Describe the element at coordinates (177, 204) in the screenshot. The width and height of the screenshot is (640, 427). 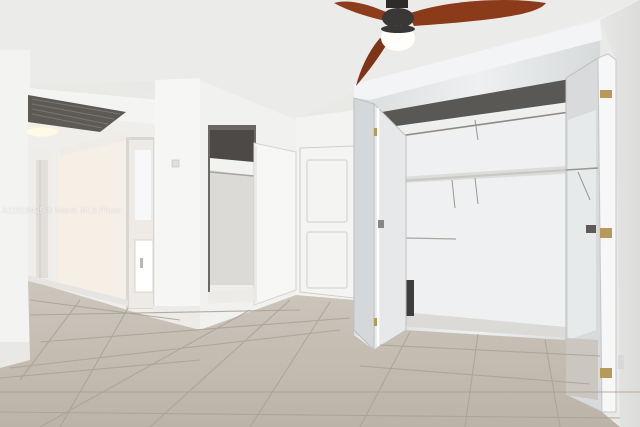
I see `wall-pillar` at that location.